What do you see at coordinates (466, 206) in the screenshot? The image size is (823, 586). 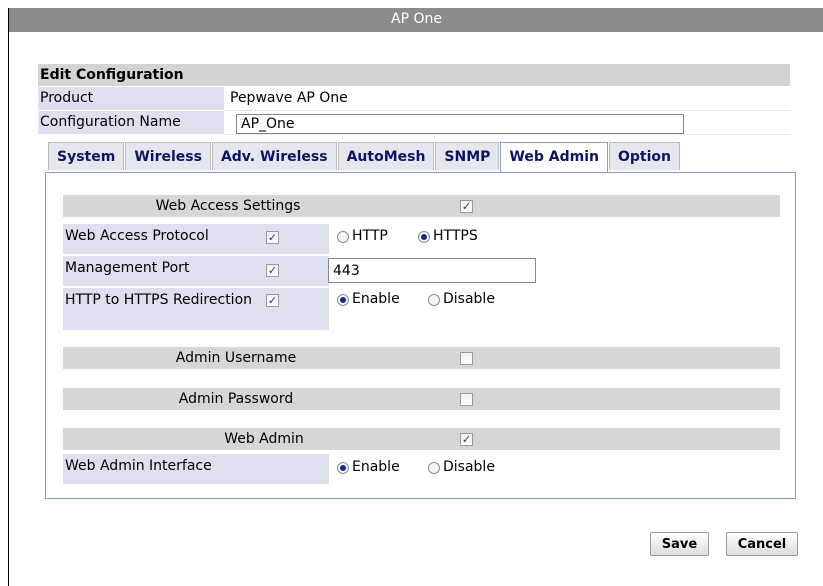 I see `web-access-settings-checkbox: ✓` at bounding box center [466, 206].